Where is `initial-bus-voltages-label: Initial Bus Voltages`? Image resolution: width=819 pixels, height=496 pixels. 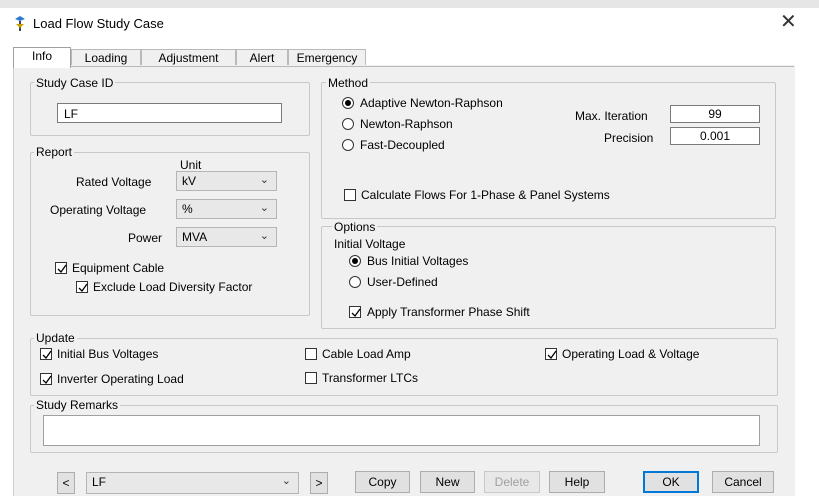 initial-bus-voltages-label: Initial Bus Voltages is located at coordinates (108, 354).